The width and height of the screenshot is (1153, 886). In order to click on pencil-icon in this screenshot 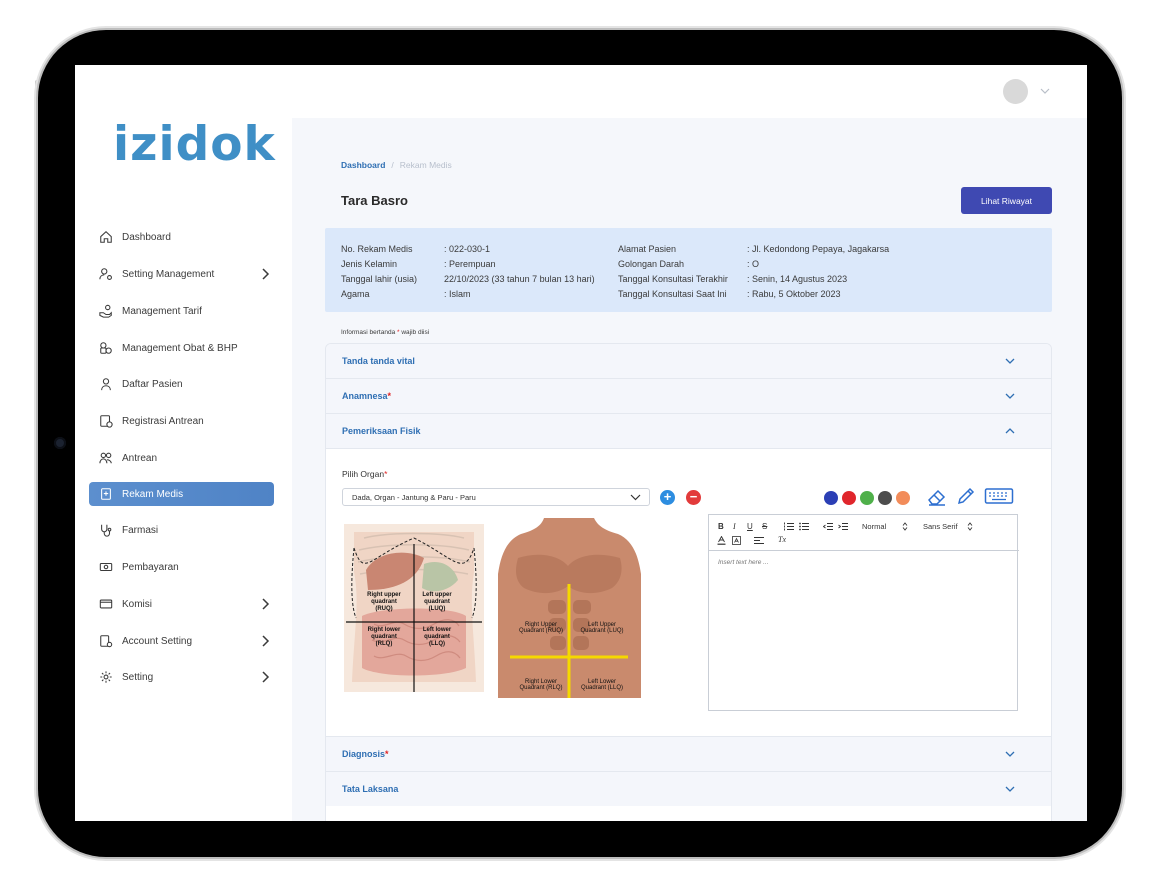, I will do `click(966, 496)`.